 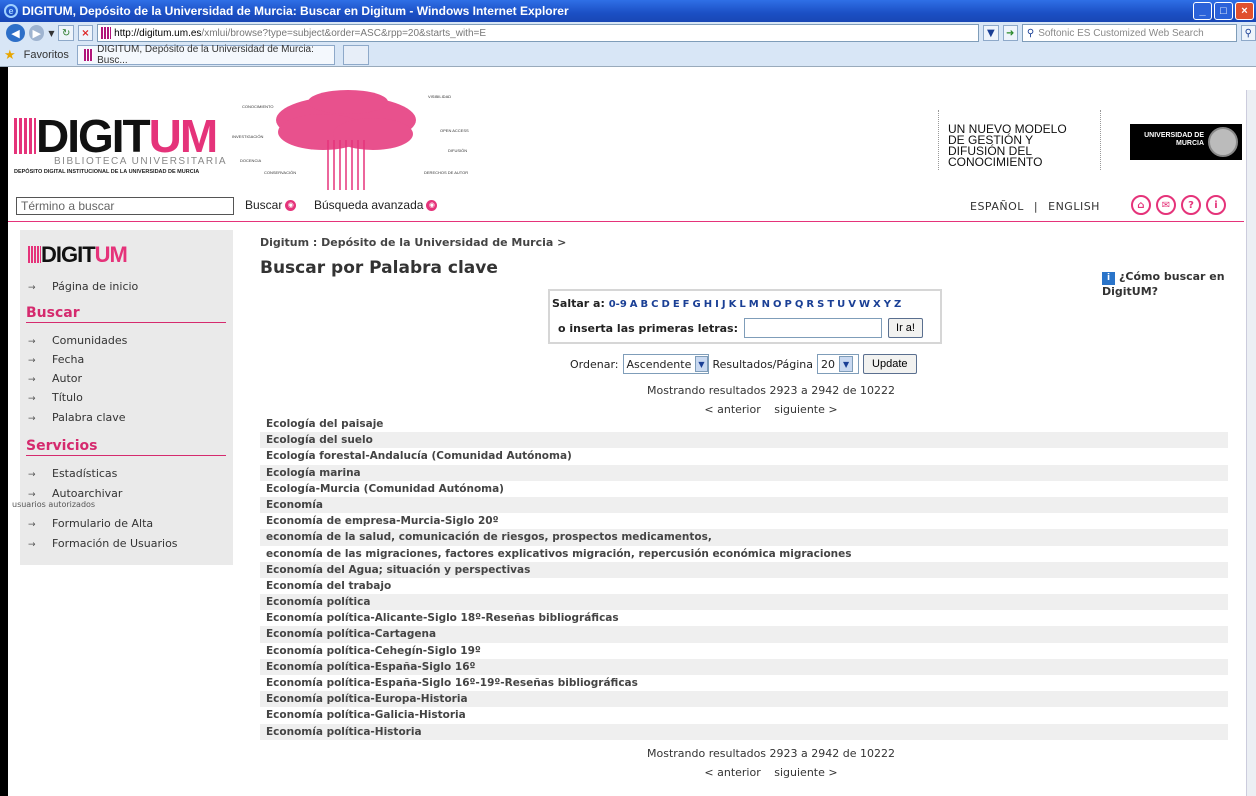 What do you see at coordinates (1010, 33) in the screenshot?
I see `go-arrow-icon: ➜` at bounding box center [1010, 33].